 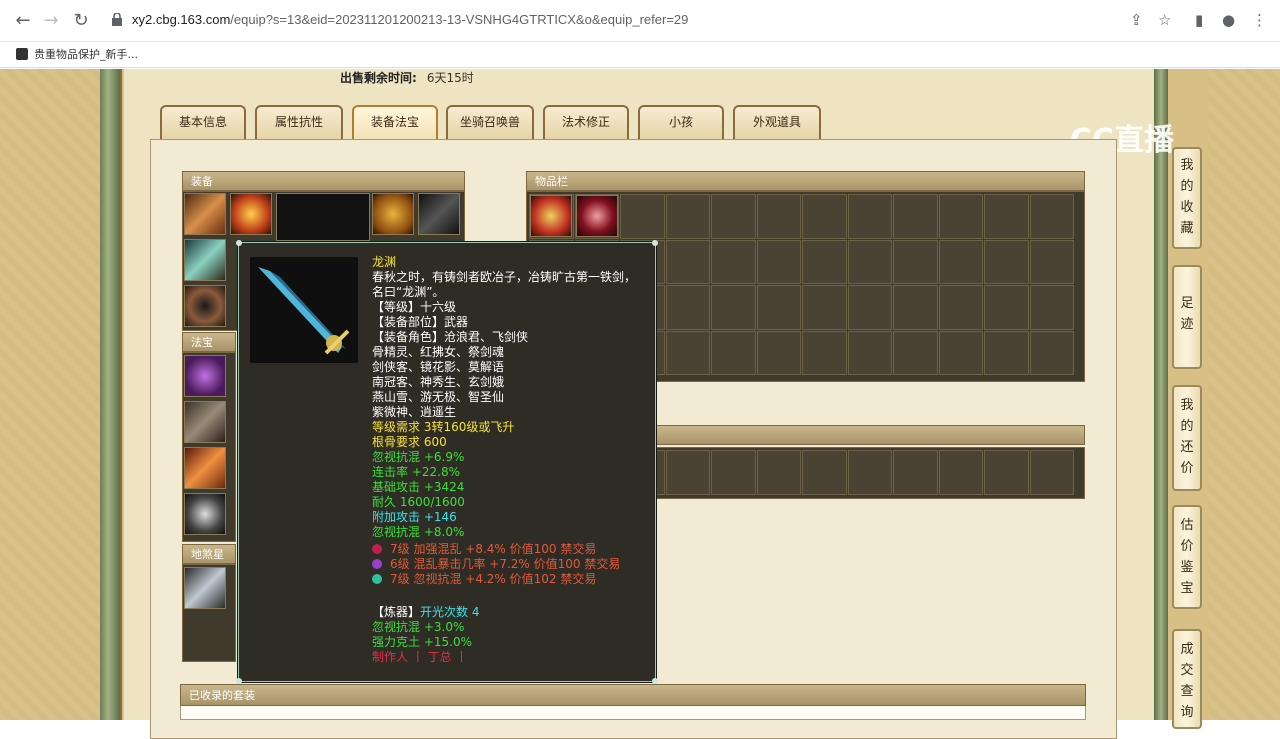 What do you see at coordinates (1228, 20) in the screenshot?
I see `profile-icon: ●` at bounding box center [1228, 20].